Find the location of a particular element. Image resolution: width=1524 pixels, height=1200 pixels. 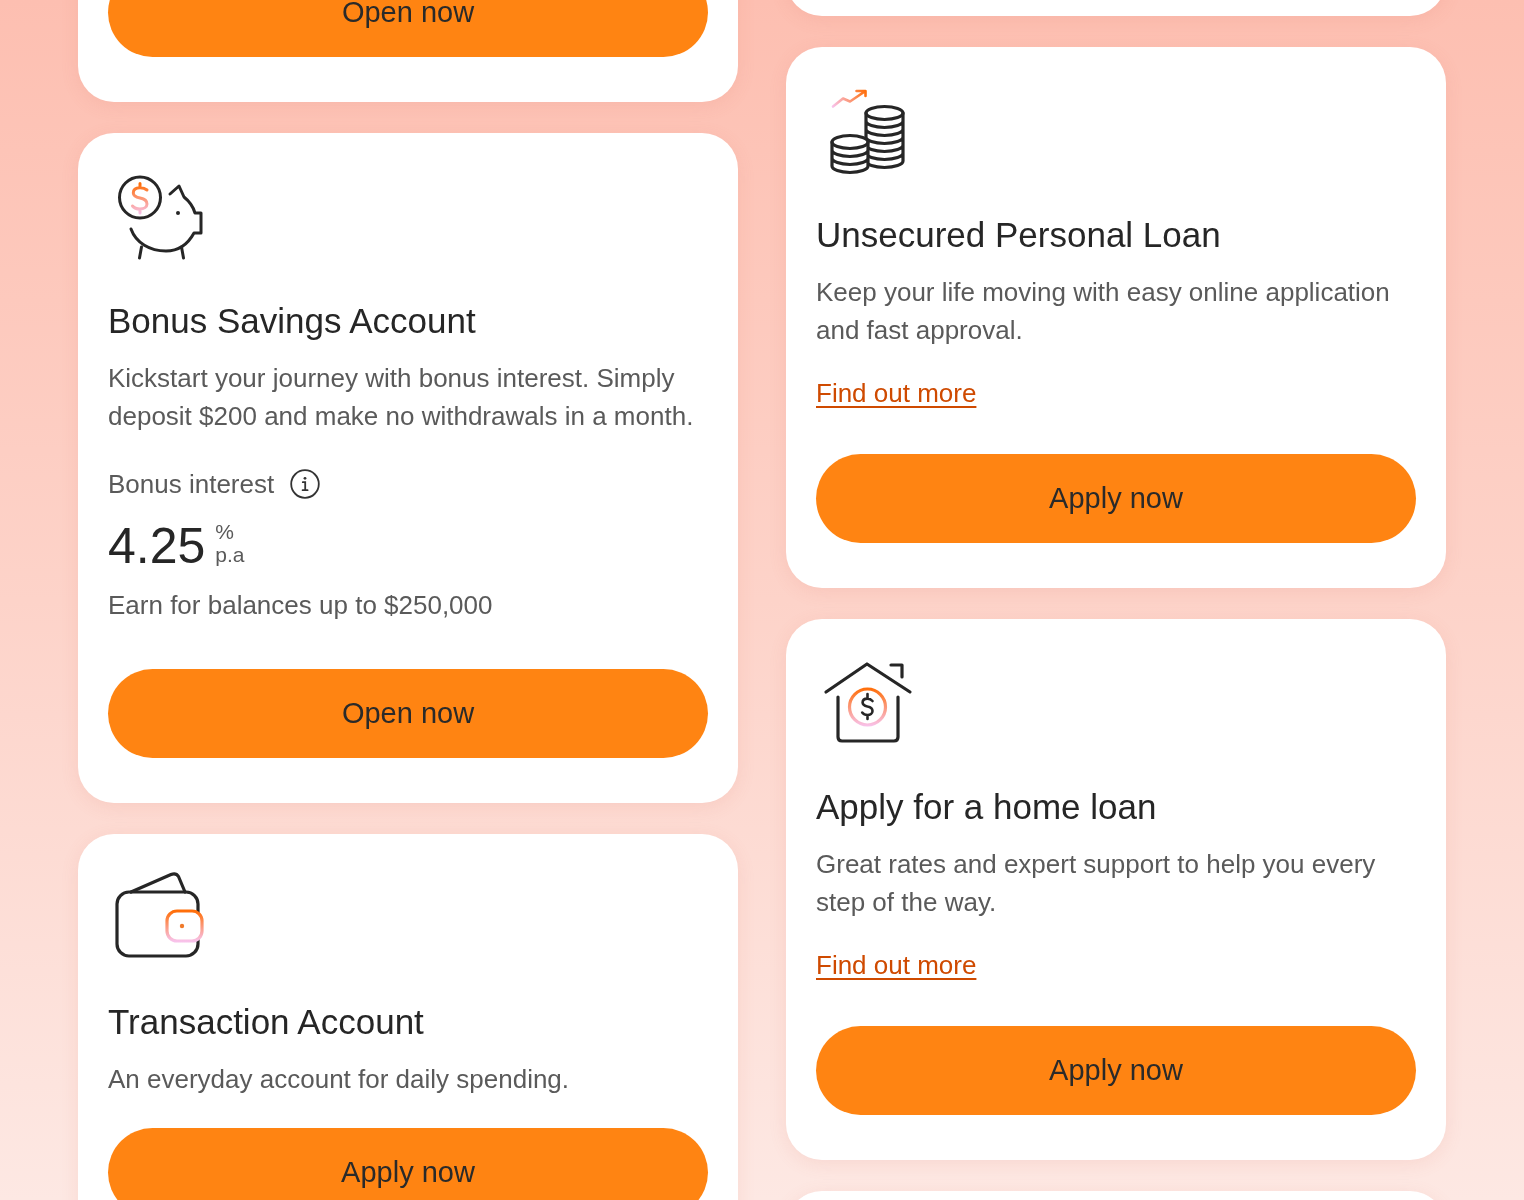

wallet-icon is located at coordinates (159, 915).